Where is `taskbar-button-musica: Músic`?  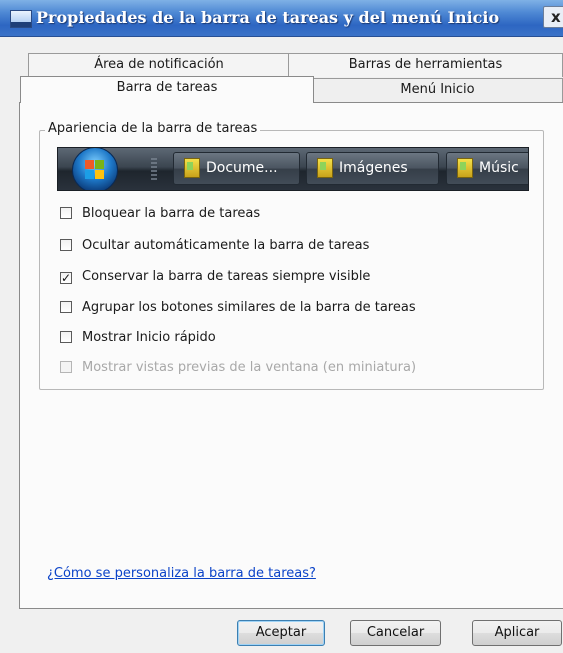
taskbar-button-musica: Músic is located at coordinates (487, 168).